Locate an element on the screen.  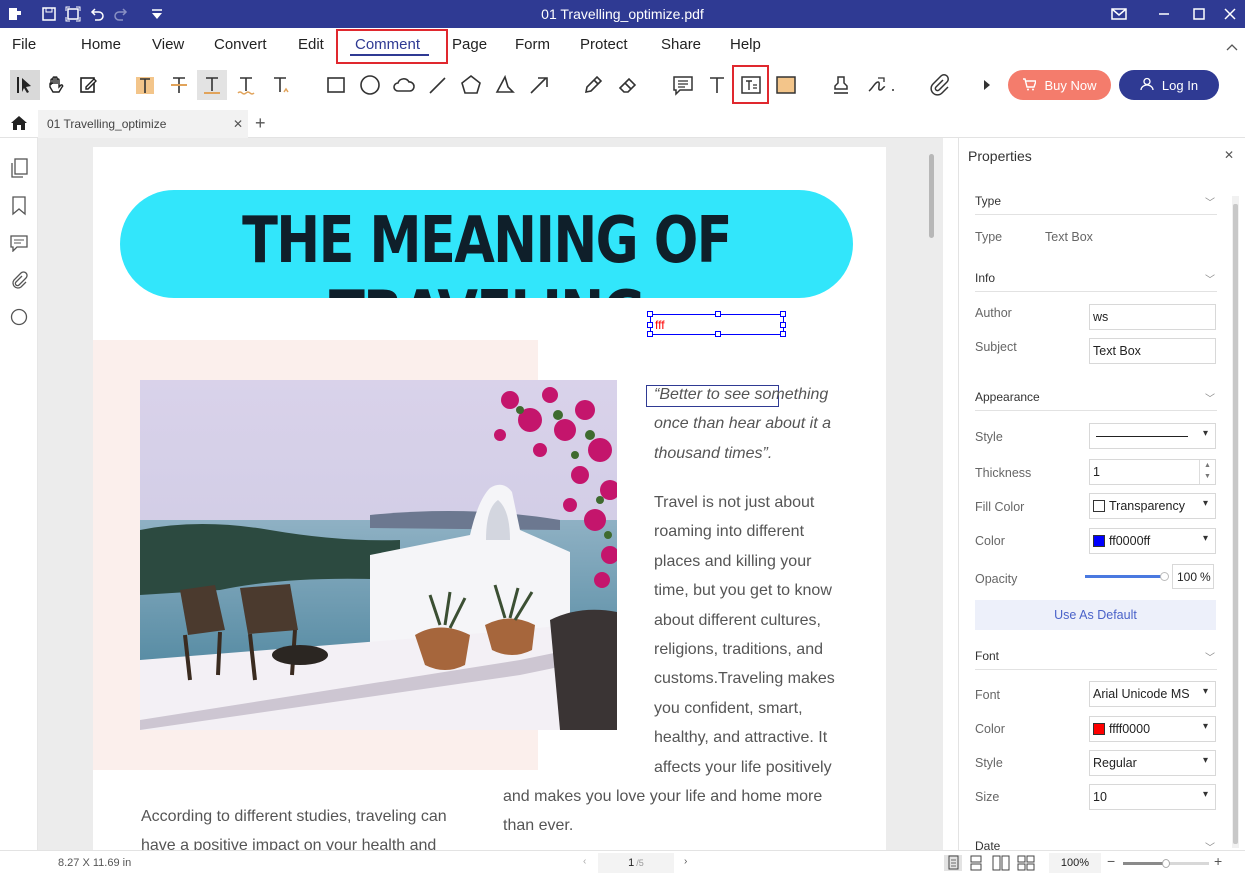
fill-color-select: Transparency ▾ is located at coordinates (1152, 506).